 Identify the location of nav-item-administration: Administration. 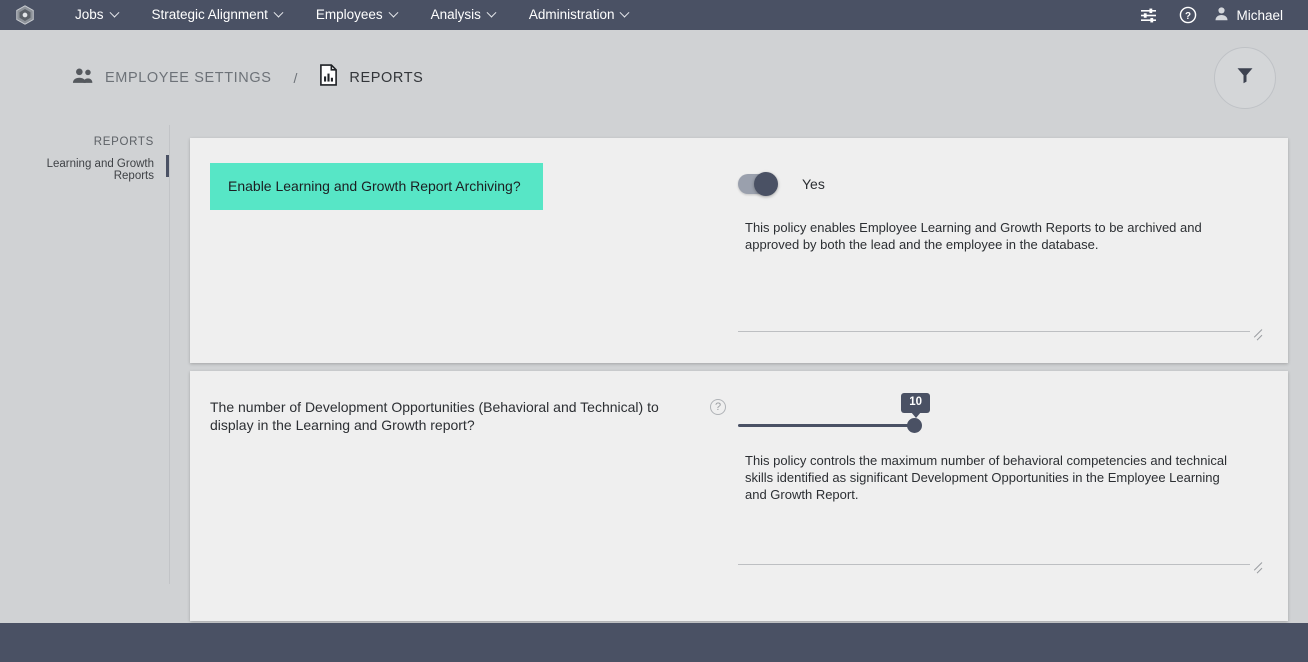
(579, 15).